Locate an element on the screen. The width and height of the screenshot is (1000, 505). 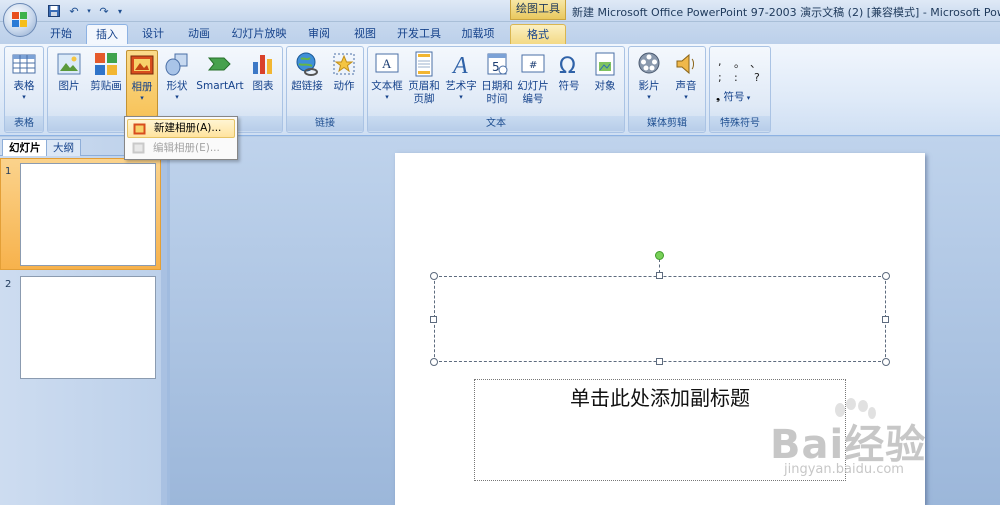
calendar-icon: 5 is located at coordinates (497, 64).